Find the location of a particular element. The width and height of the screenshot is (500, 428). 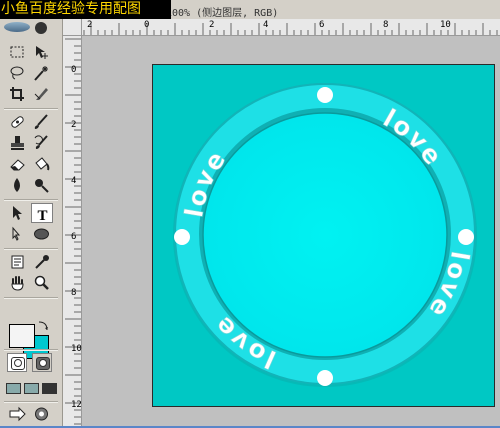

imageready-logo-icon is located at coordinates (42, 414).